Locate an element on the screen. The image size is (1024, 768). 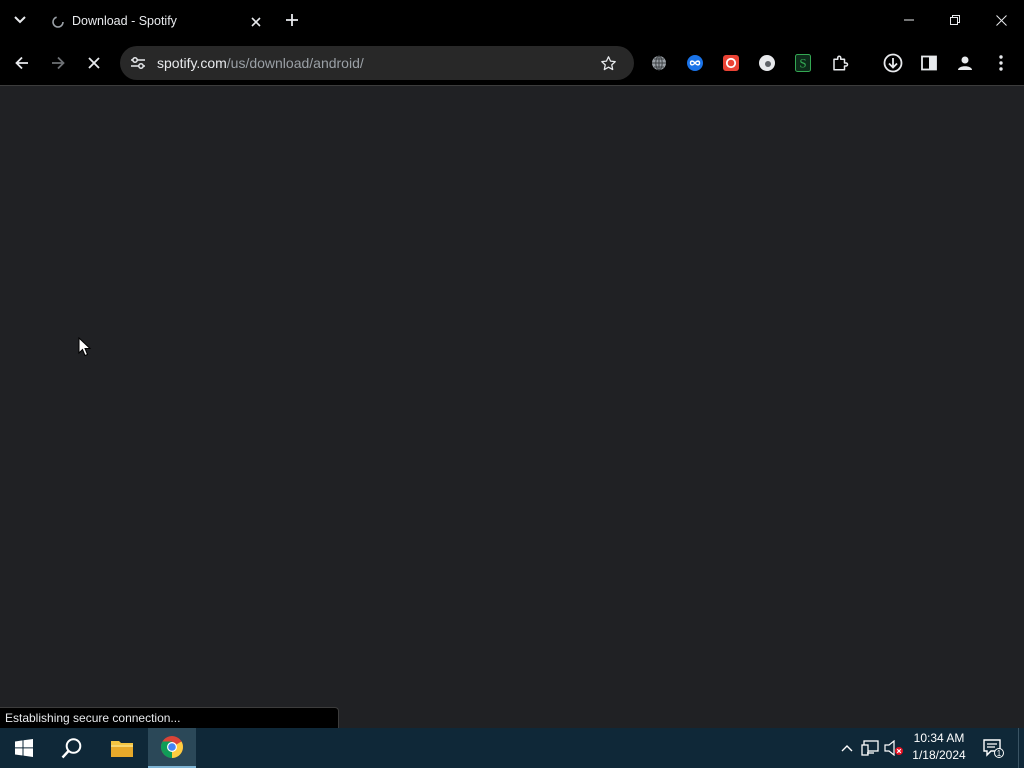
file-explorer-button is located at coordinates (122, 748).